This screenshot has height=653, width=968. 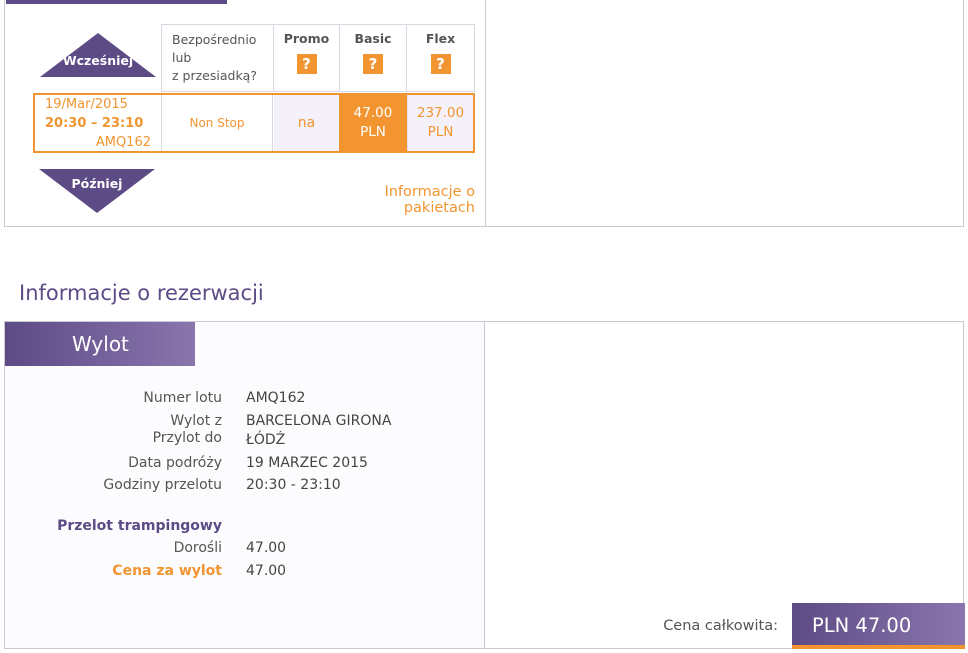 I want to click on stops-cell: Non Stop, so click(x=217, y=123).